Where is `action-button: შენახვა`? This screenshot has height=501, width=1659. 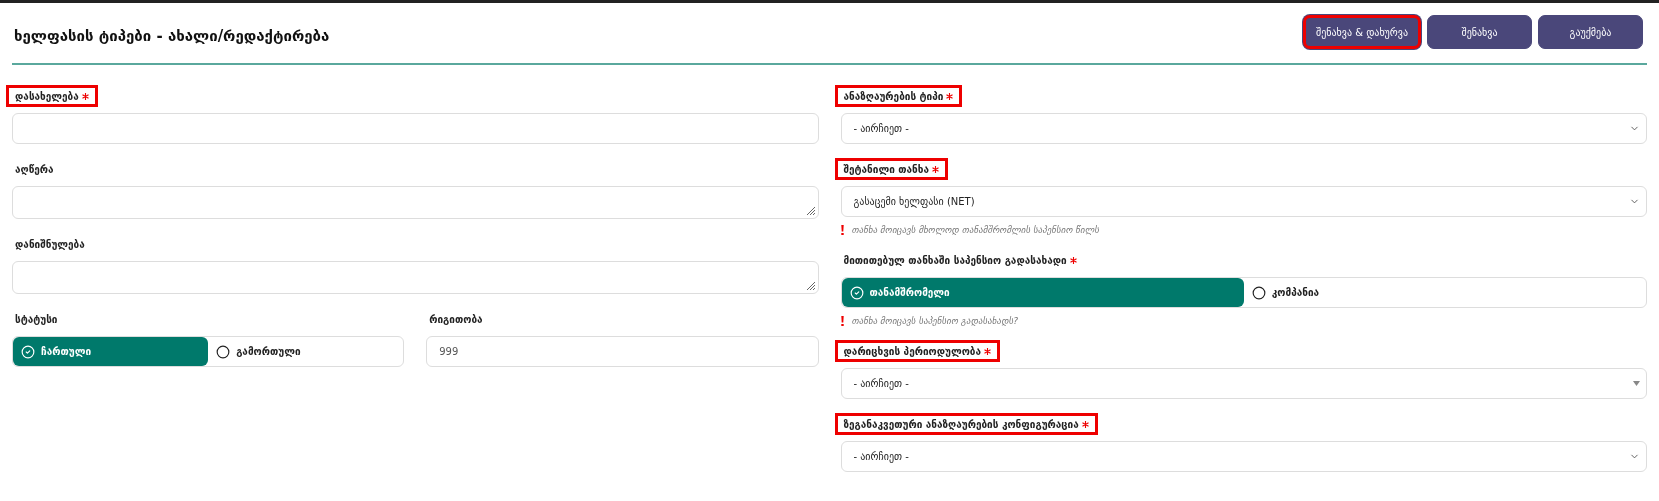 action-button: შენახვა is located at coordinates (1479, 32).